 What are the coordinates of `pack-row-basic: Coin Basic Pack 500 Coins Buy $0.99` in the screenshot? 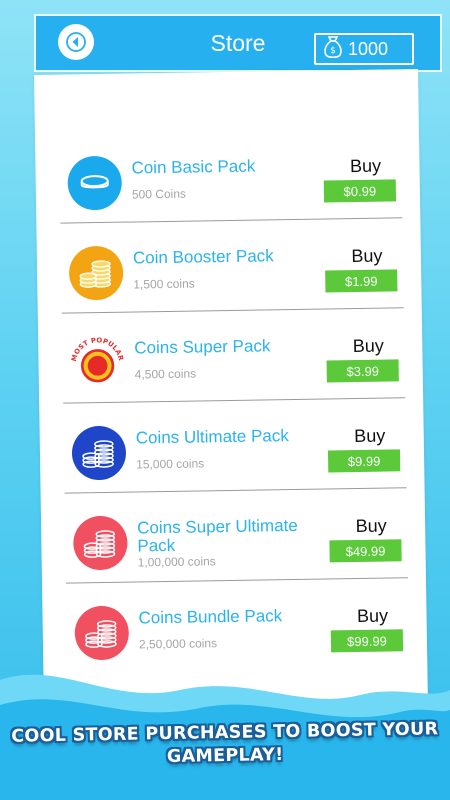 It's located at (231, 192).